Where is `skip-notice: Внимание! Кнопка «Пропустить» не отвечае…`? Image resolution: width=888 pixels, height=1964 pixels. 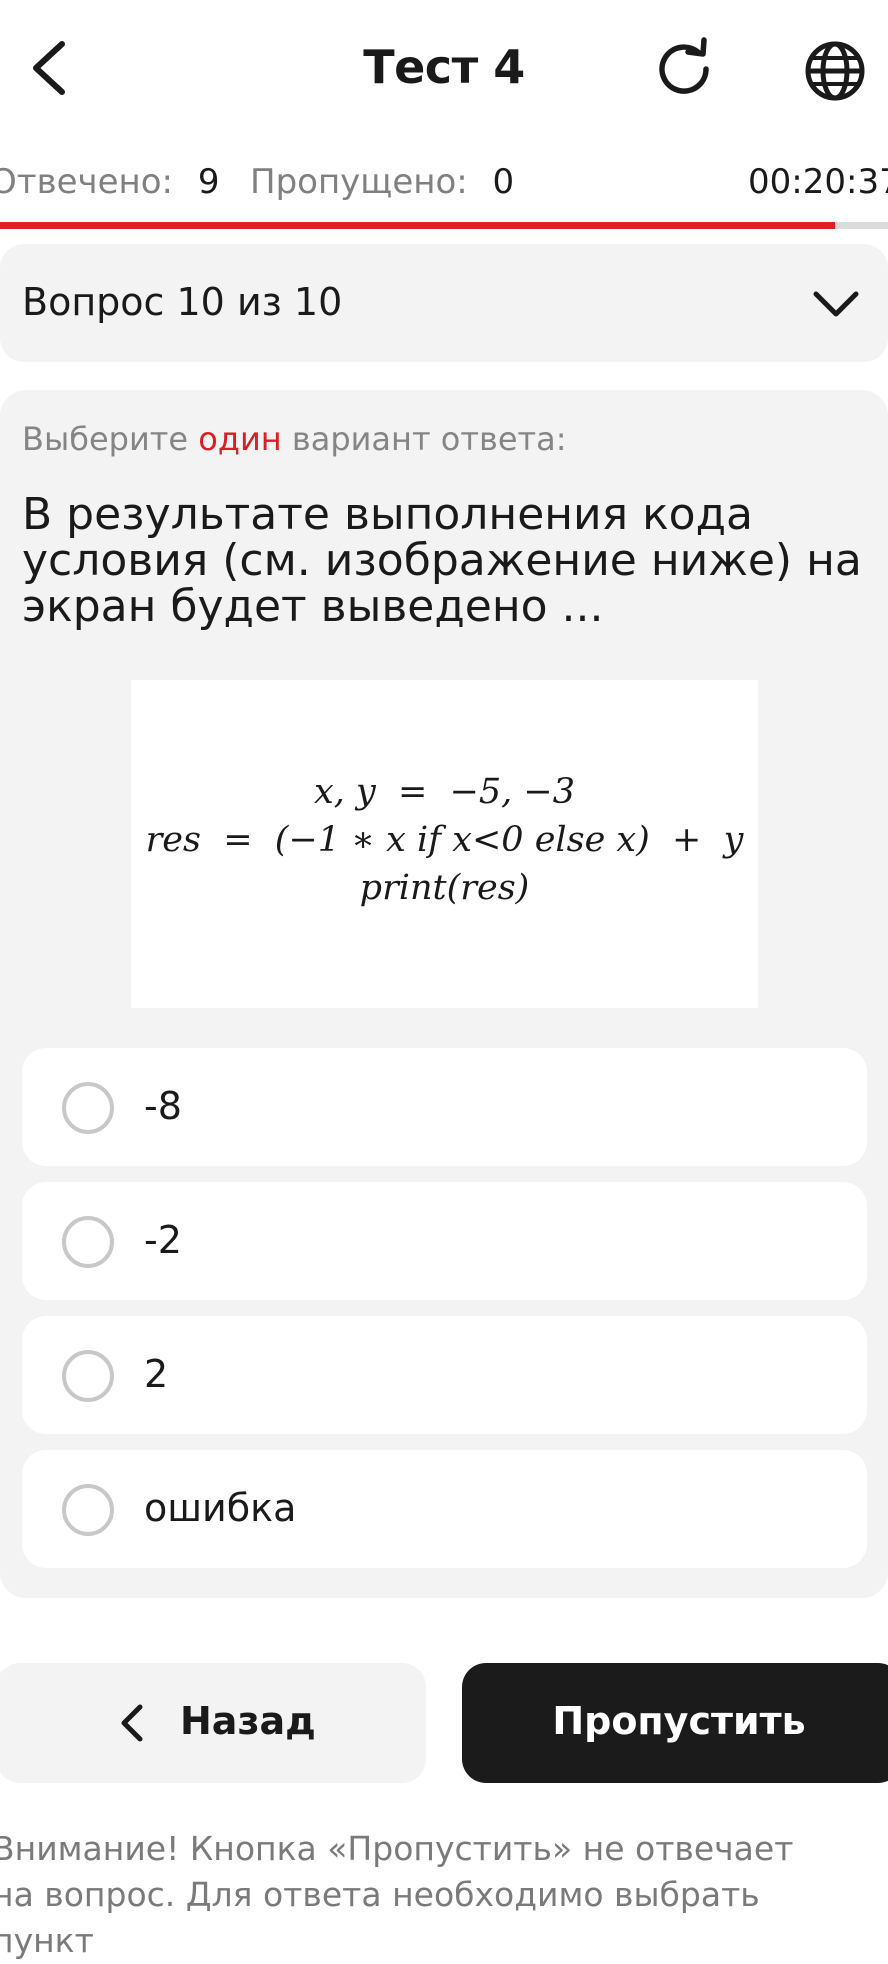
skip-notice: Внимание! Кнопка «Пропустить» не отвечае… is located at coordinates (436, 1895).